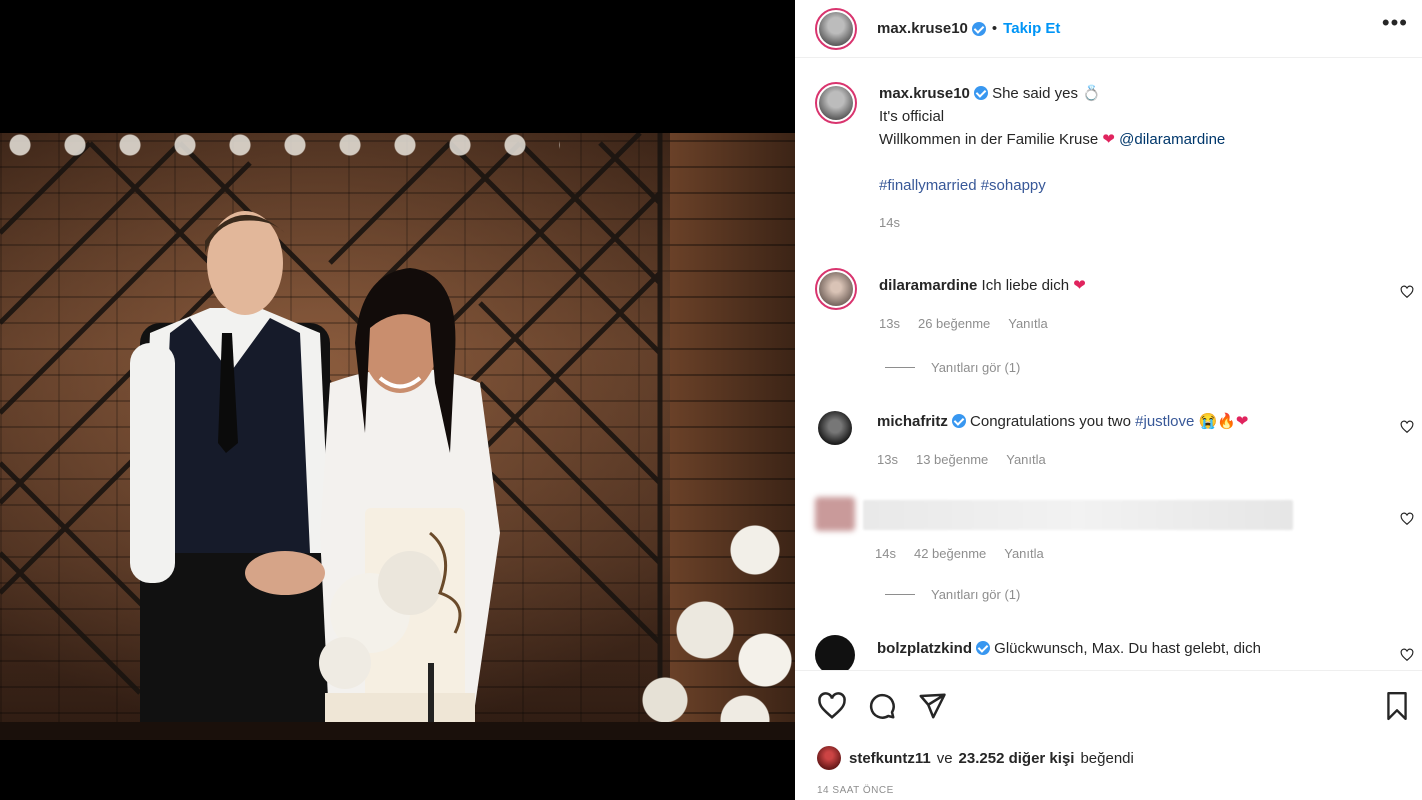 The width and height of the screenshot is (1422, 800). I want to click on liked-text: beğendi, so click(1107, 758).